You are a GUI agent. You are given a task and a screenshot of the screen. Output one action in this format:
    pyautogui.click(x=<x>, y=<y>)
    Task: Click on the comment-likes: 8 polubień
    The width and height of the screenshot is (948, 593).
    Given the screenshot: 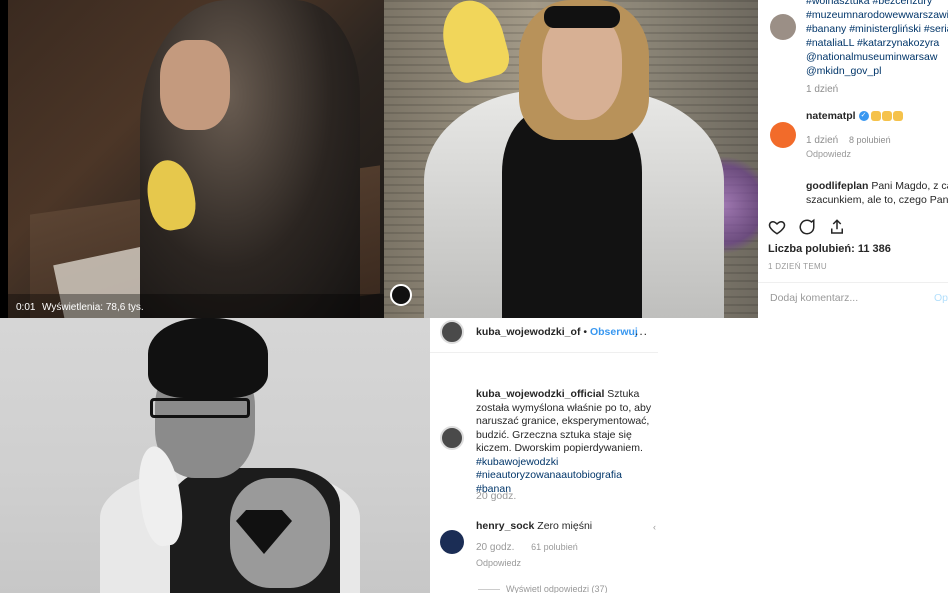 What is the action you would take?
    pyautogui.click(x=870, y=140)
    